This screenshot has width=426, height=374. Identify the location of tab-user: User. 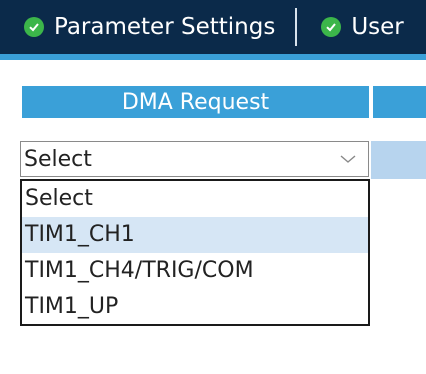
(350, 27).